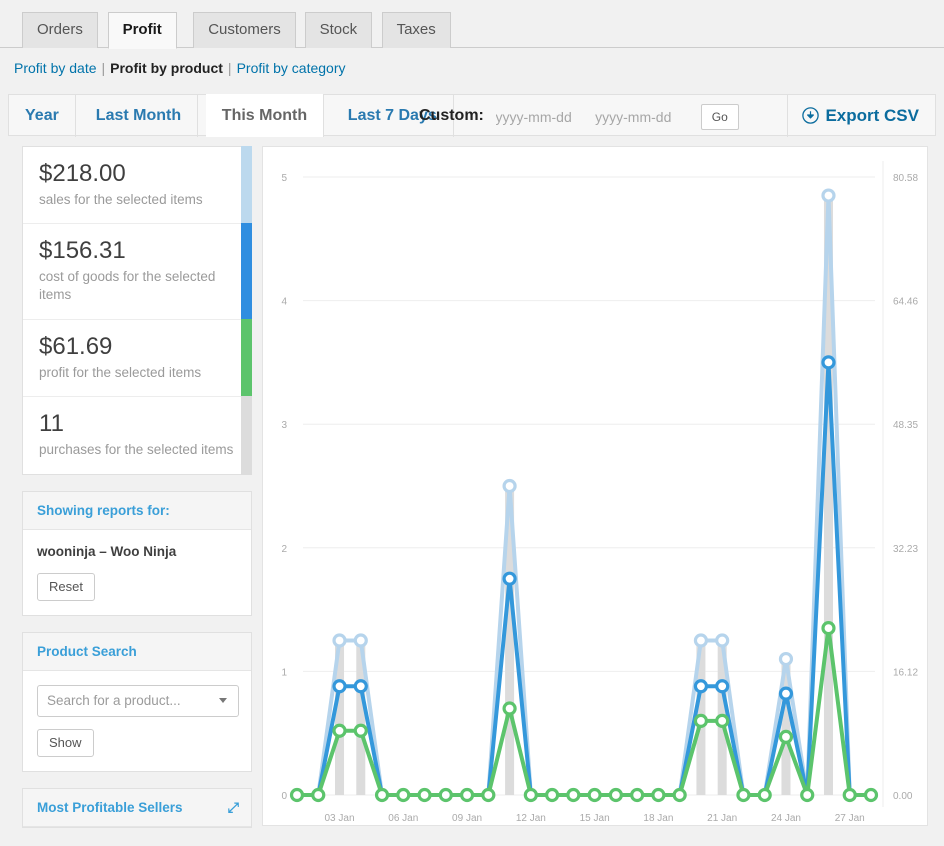 The image size is (944, 846). Describe the element at coordinates (284, 178) in the screenshot. I see `y-axis-tick-left: 5` at that location.